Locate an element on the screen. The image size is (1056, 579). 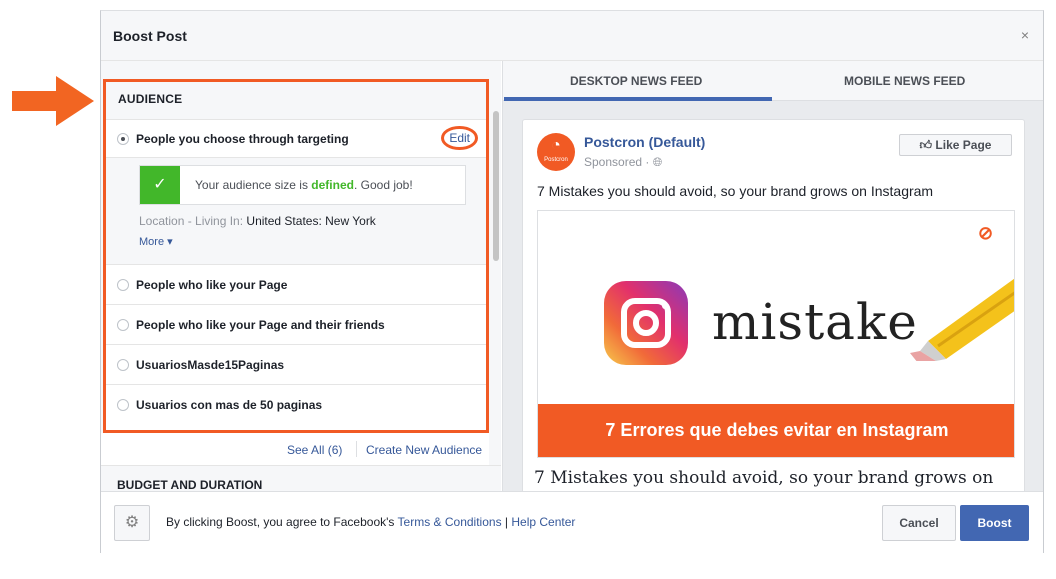
edit-audience-link: Edit is located at coordinates (459, 138).